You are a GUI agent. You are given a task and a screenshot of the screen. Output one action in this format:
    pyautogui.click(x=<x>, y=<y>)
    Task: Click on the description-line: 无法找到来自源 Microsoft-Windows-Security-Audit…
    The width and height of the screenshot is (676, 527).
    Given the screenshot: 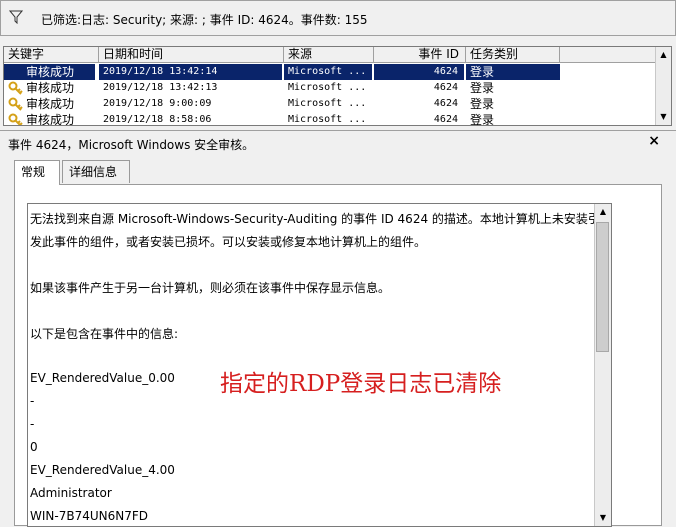 What is the action you would take?
    pyautogui.click(x=315, y=219)
    